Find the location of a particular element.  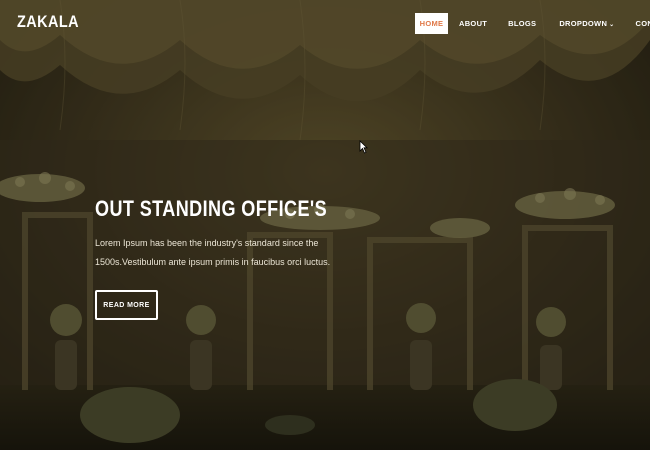

nav-item-dropdown: DROPDOWN ⌄ is located at coordinates (586, 23).